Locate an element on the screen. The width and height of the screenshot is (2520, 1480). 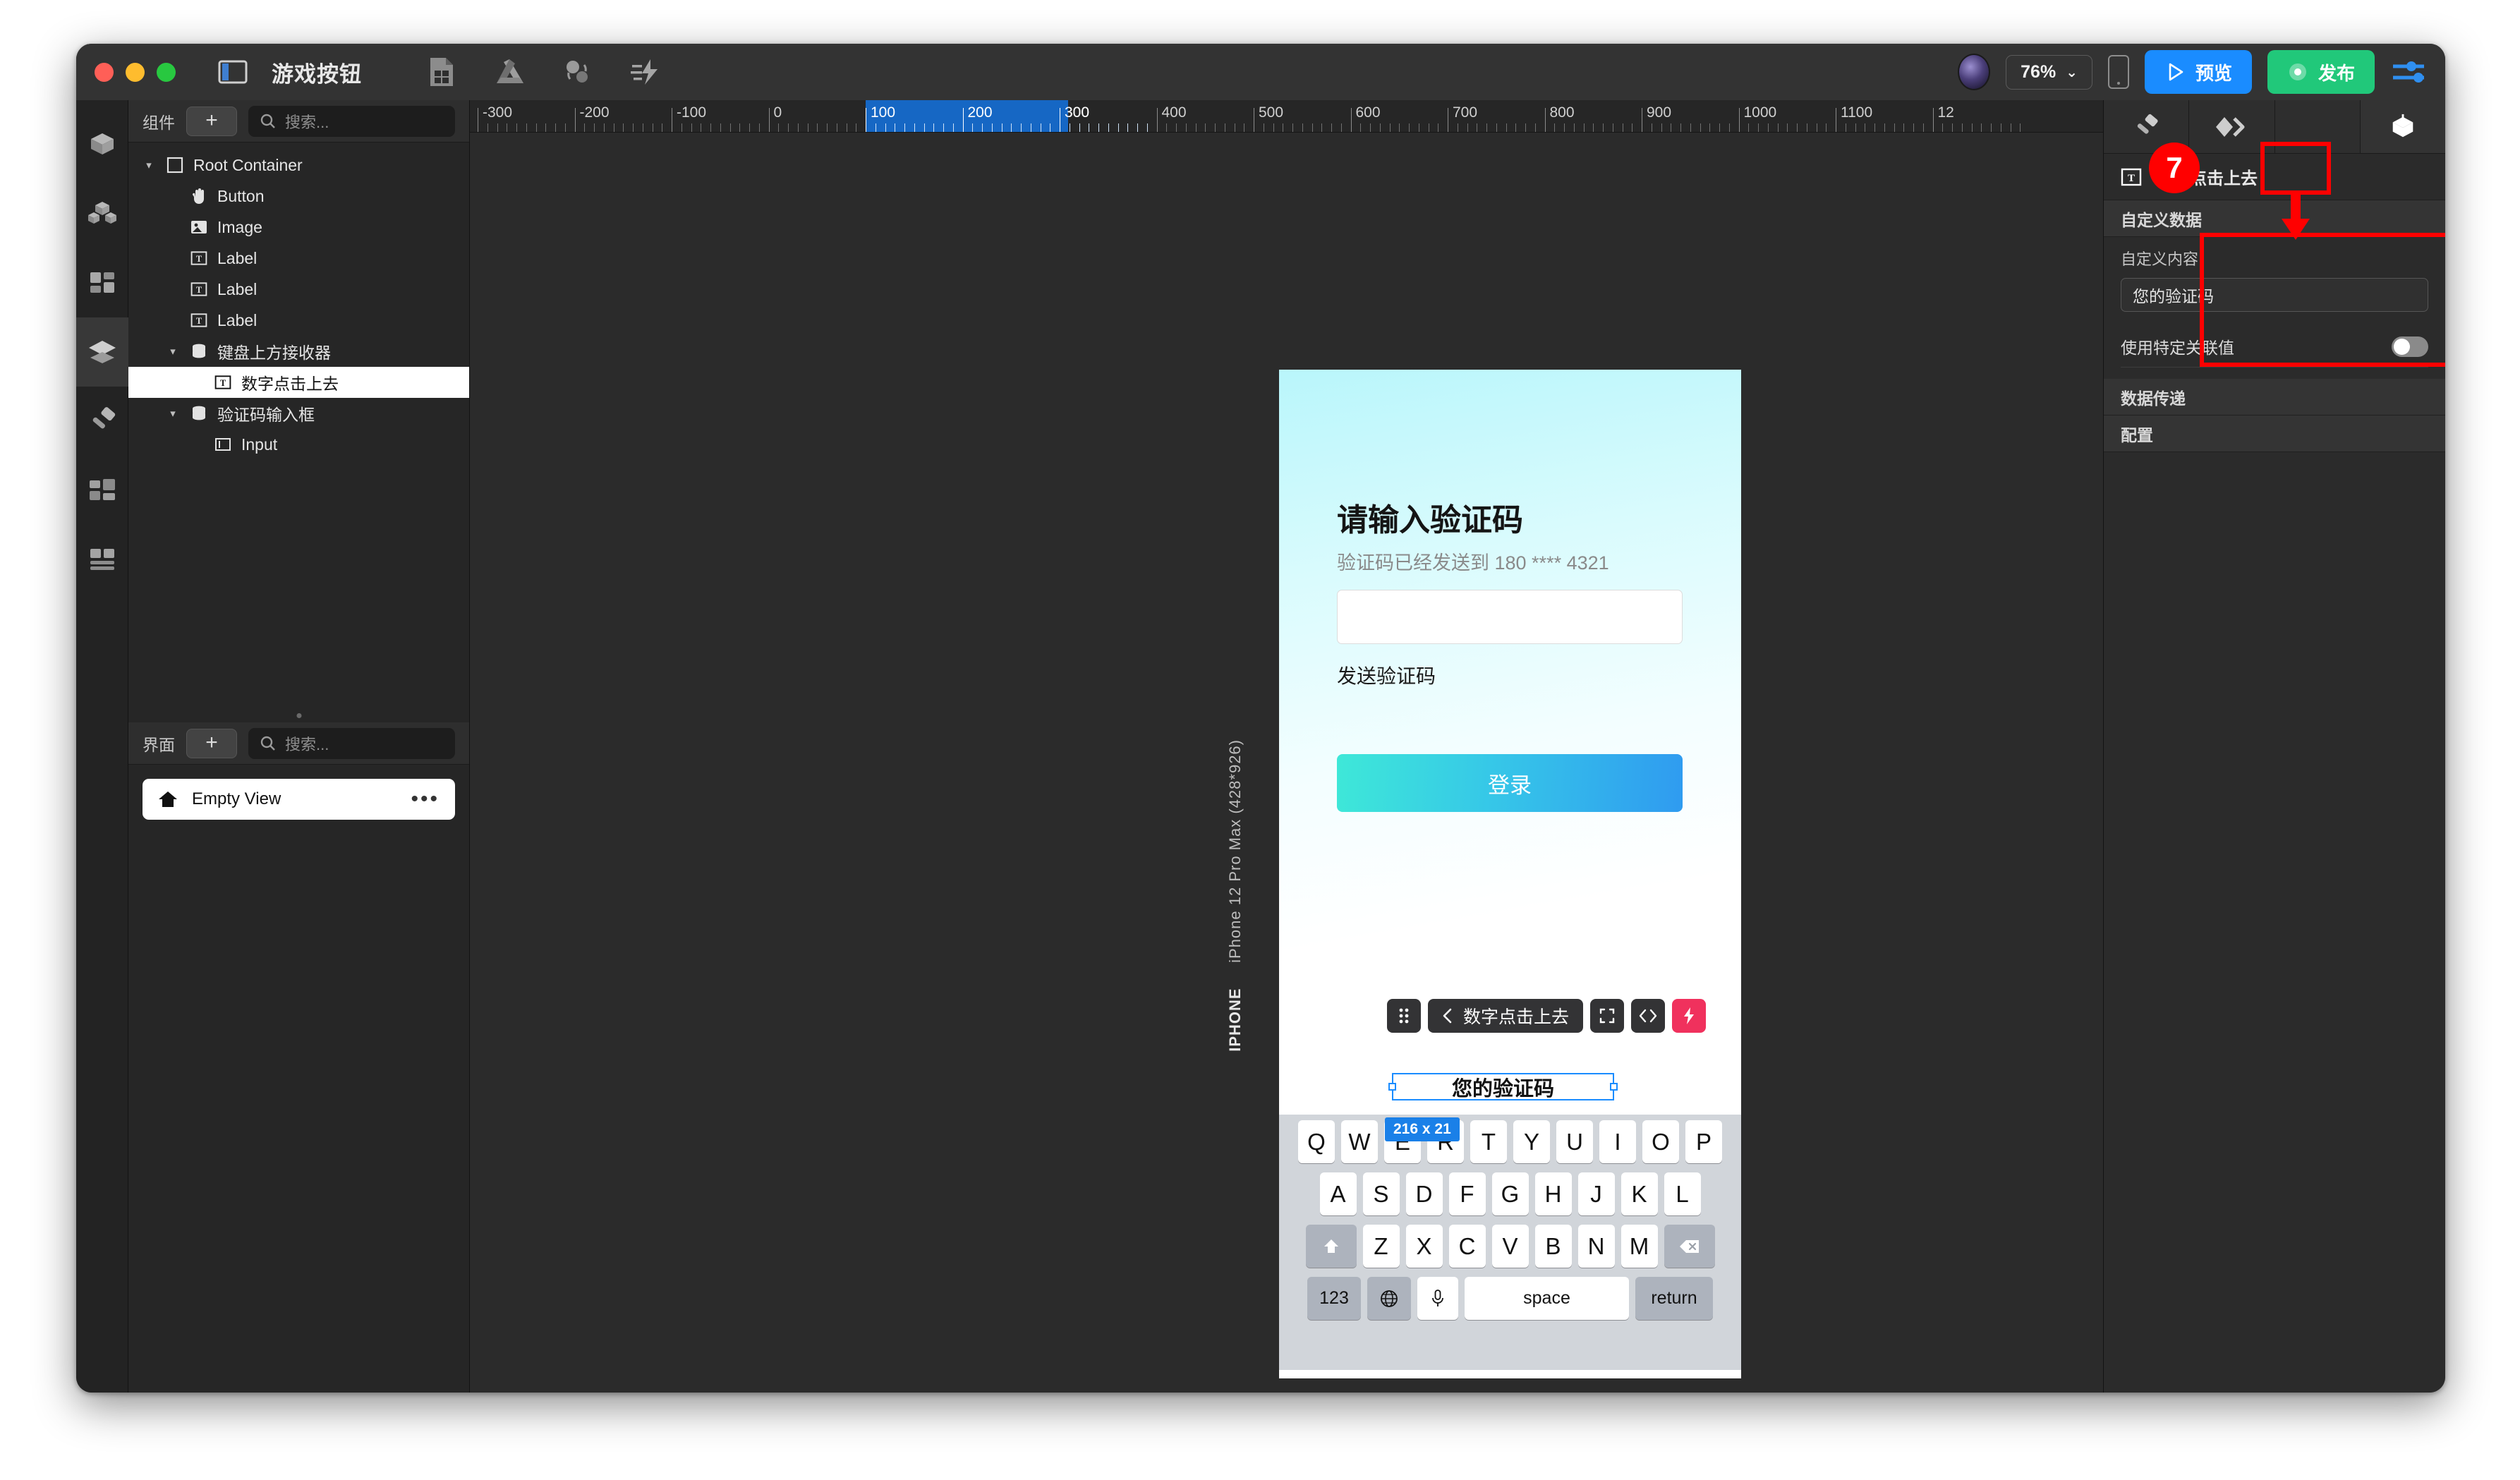
close-window-button is located at coordinates (105, 72).